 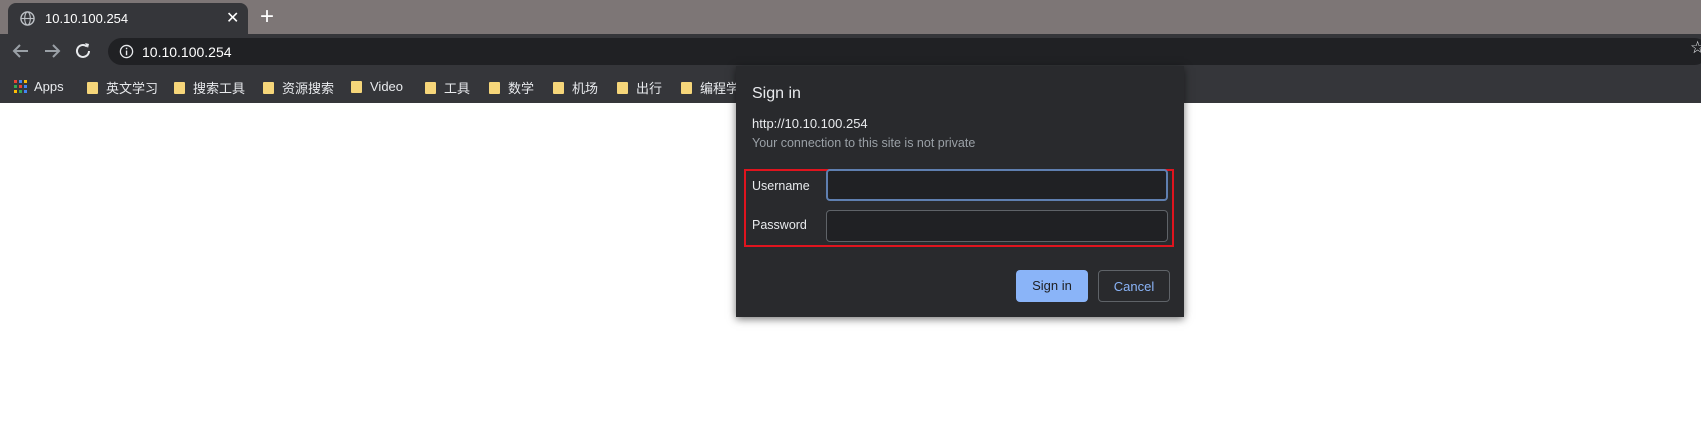 I want to click on bookmark-label: 资源搜索, so click(x=308, y=88).